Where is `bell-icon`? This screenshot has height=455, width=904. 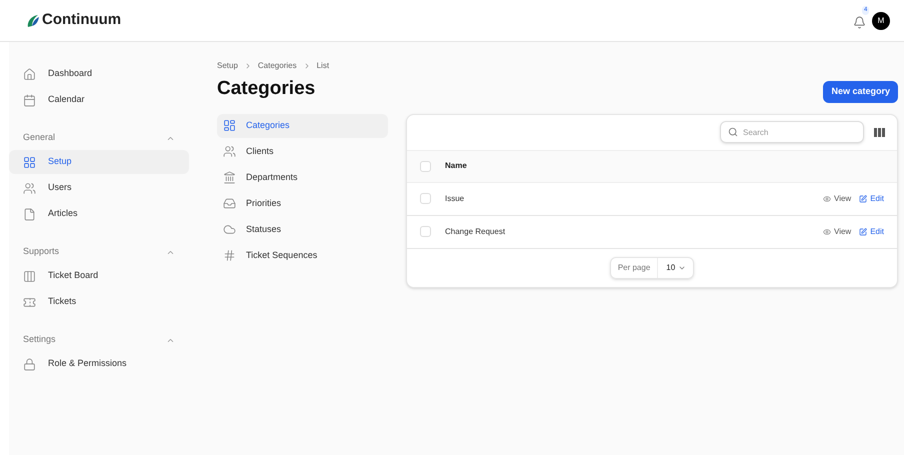 bell-icon is located at coordinates (859, 22).